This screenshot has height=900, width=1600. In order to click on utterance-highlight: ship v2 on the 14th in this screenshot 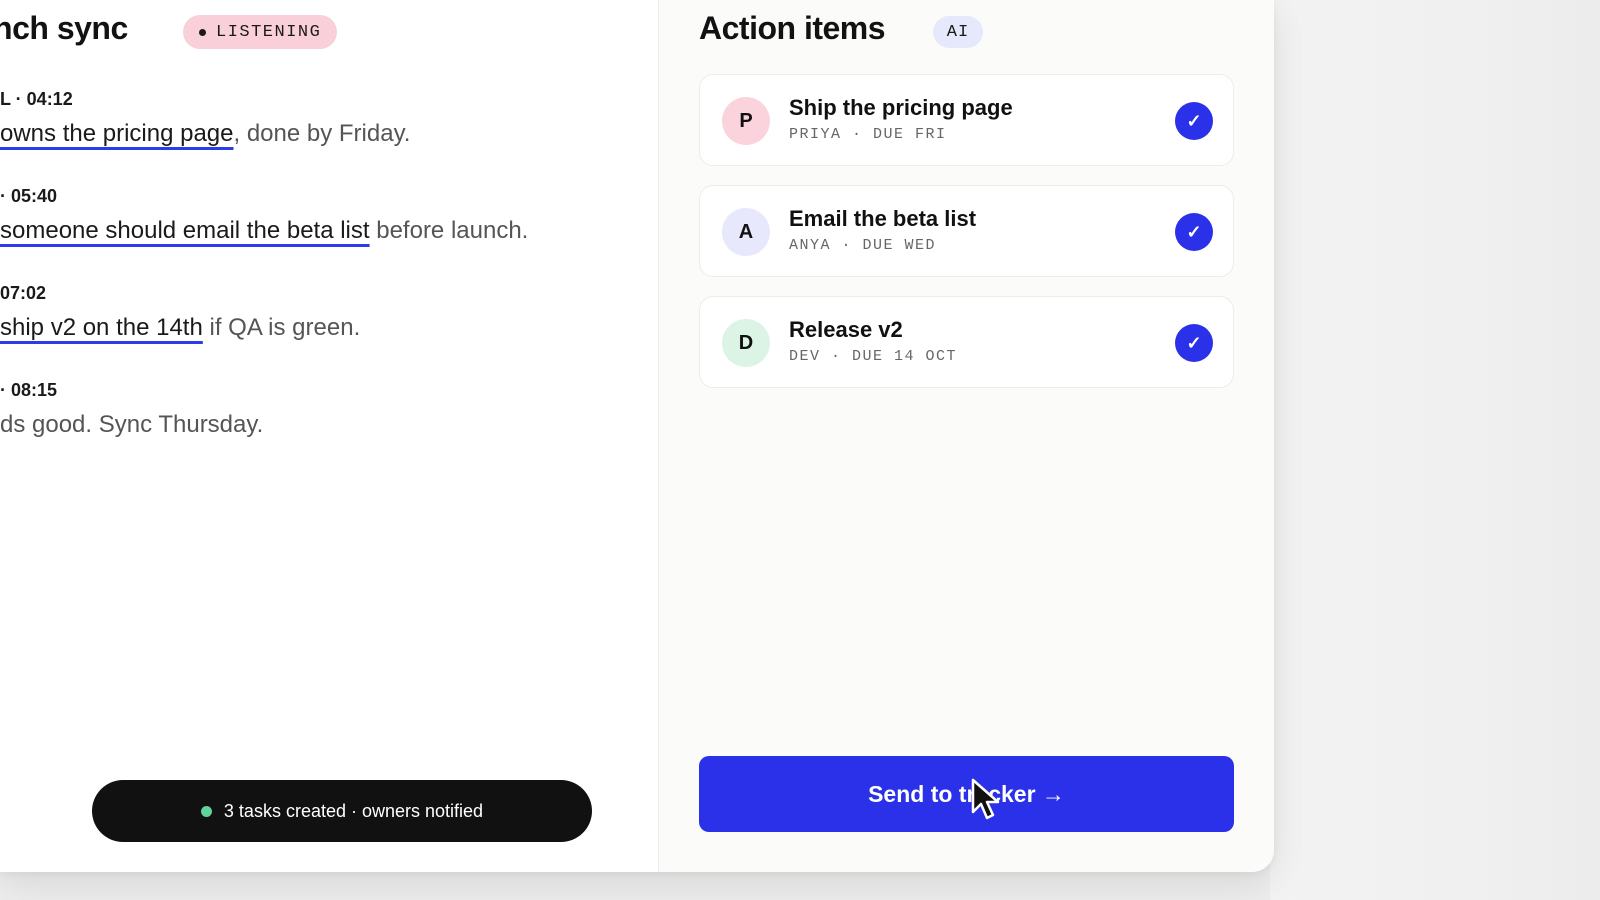, I will do `click(101, 327)`.